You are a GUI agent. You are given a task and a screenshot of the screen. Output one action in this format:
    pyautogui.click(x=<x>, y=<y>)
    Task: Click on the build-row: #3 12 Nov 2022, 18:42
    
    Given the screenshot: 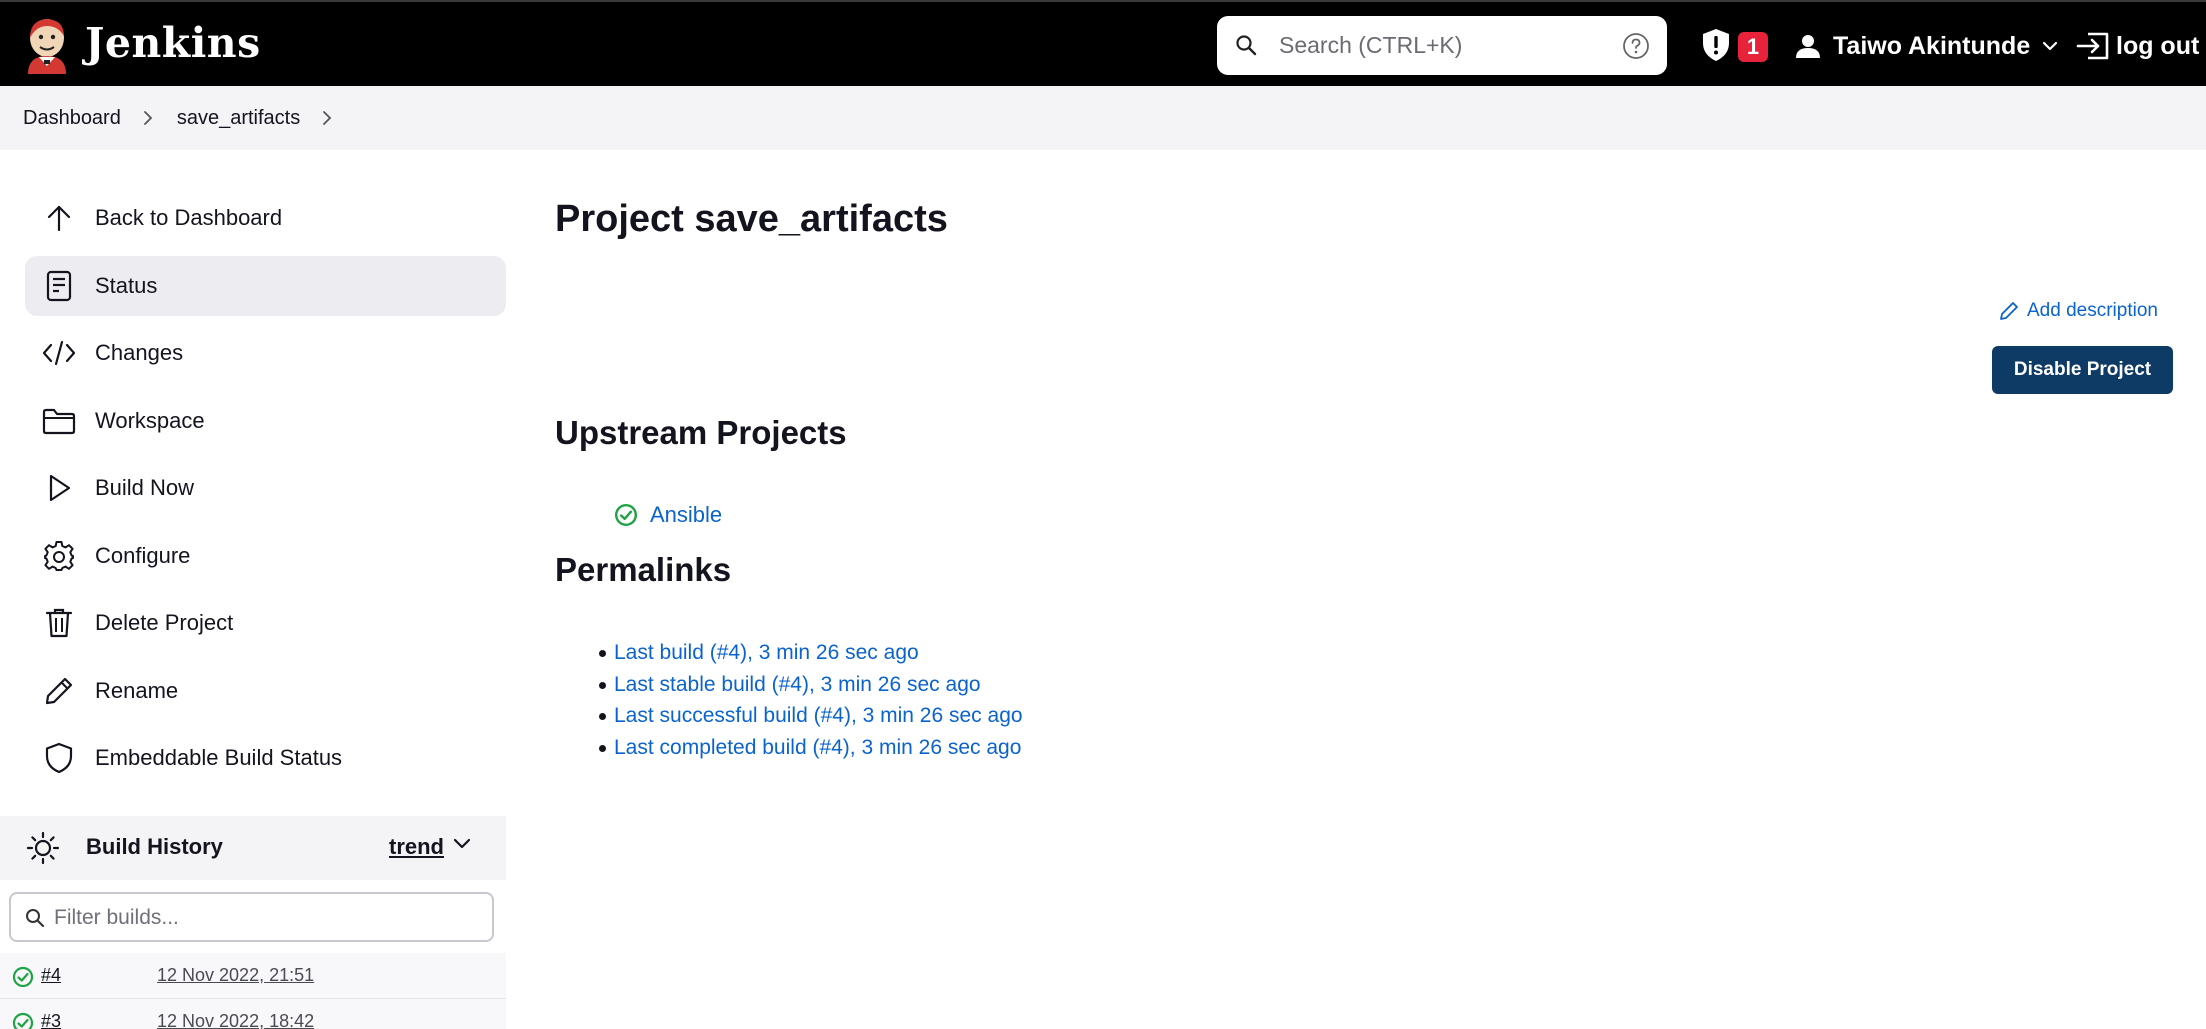 What is the action you would take?
    pyautogui.click(x=253, y=1014)
    